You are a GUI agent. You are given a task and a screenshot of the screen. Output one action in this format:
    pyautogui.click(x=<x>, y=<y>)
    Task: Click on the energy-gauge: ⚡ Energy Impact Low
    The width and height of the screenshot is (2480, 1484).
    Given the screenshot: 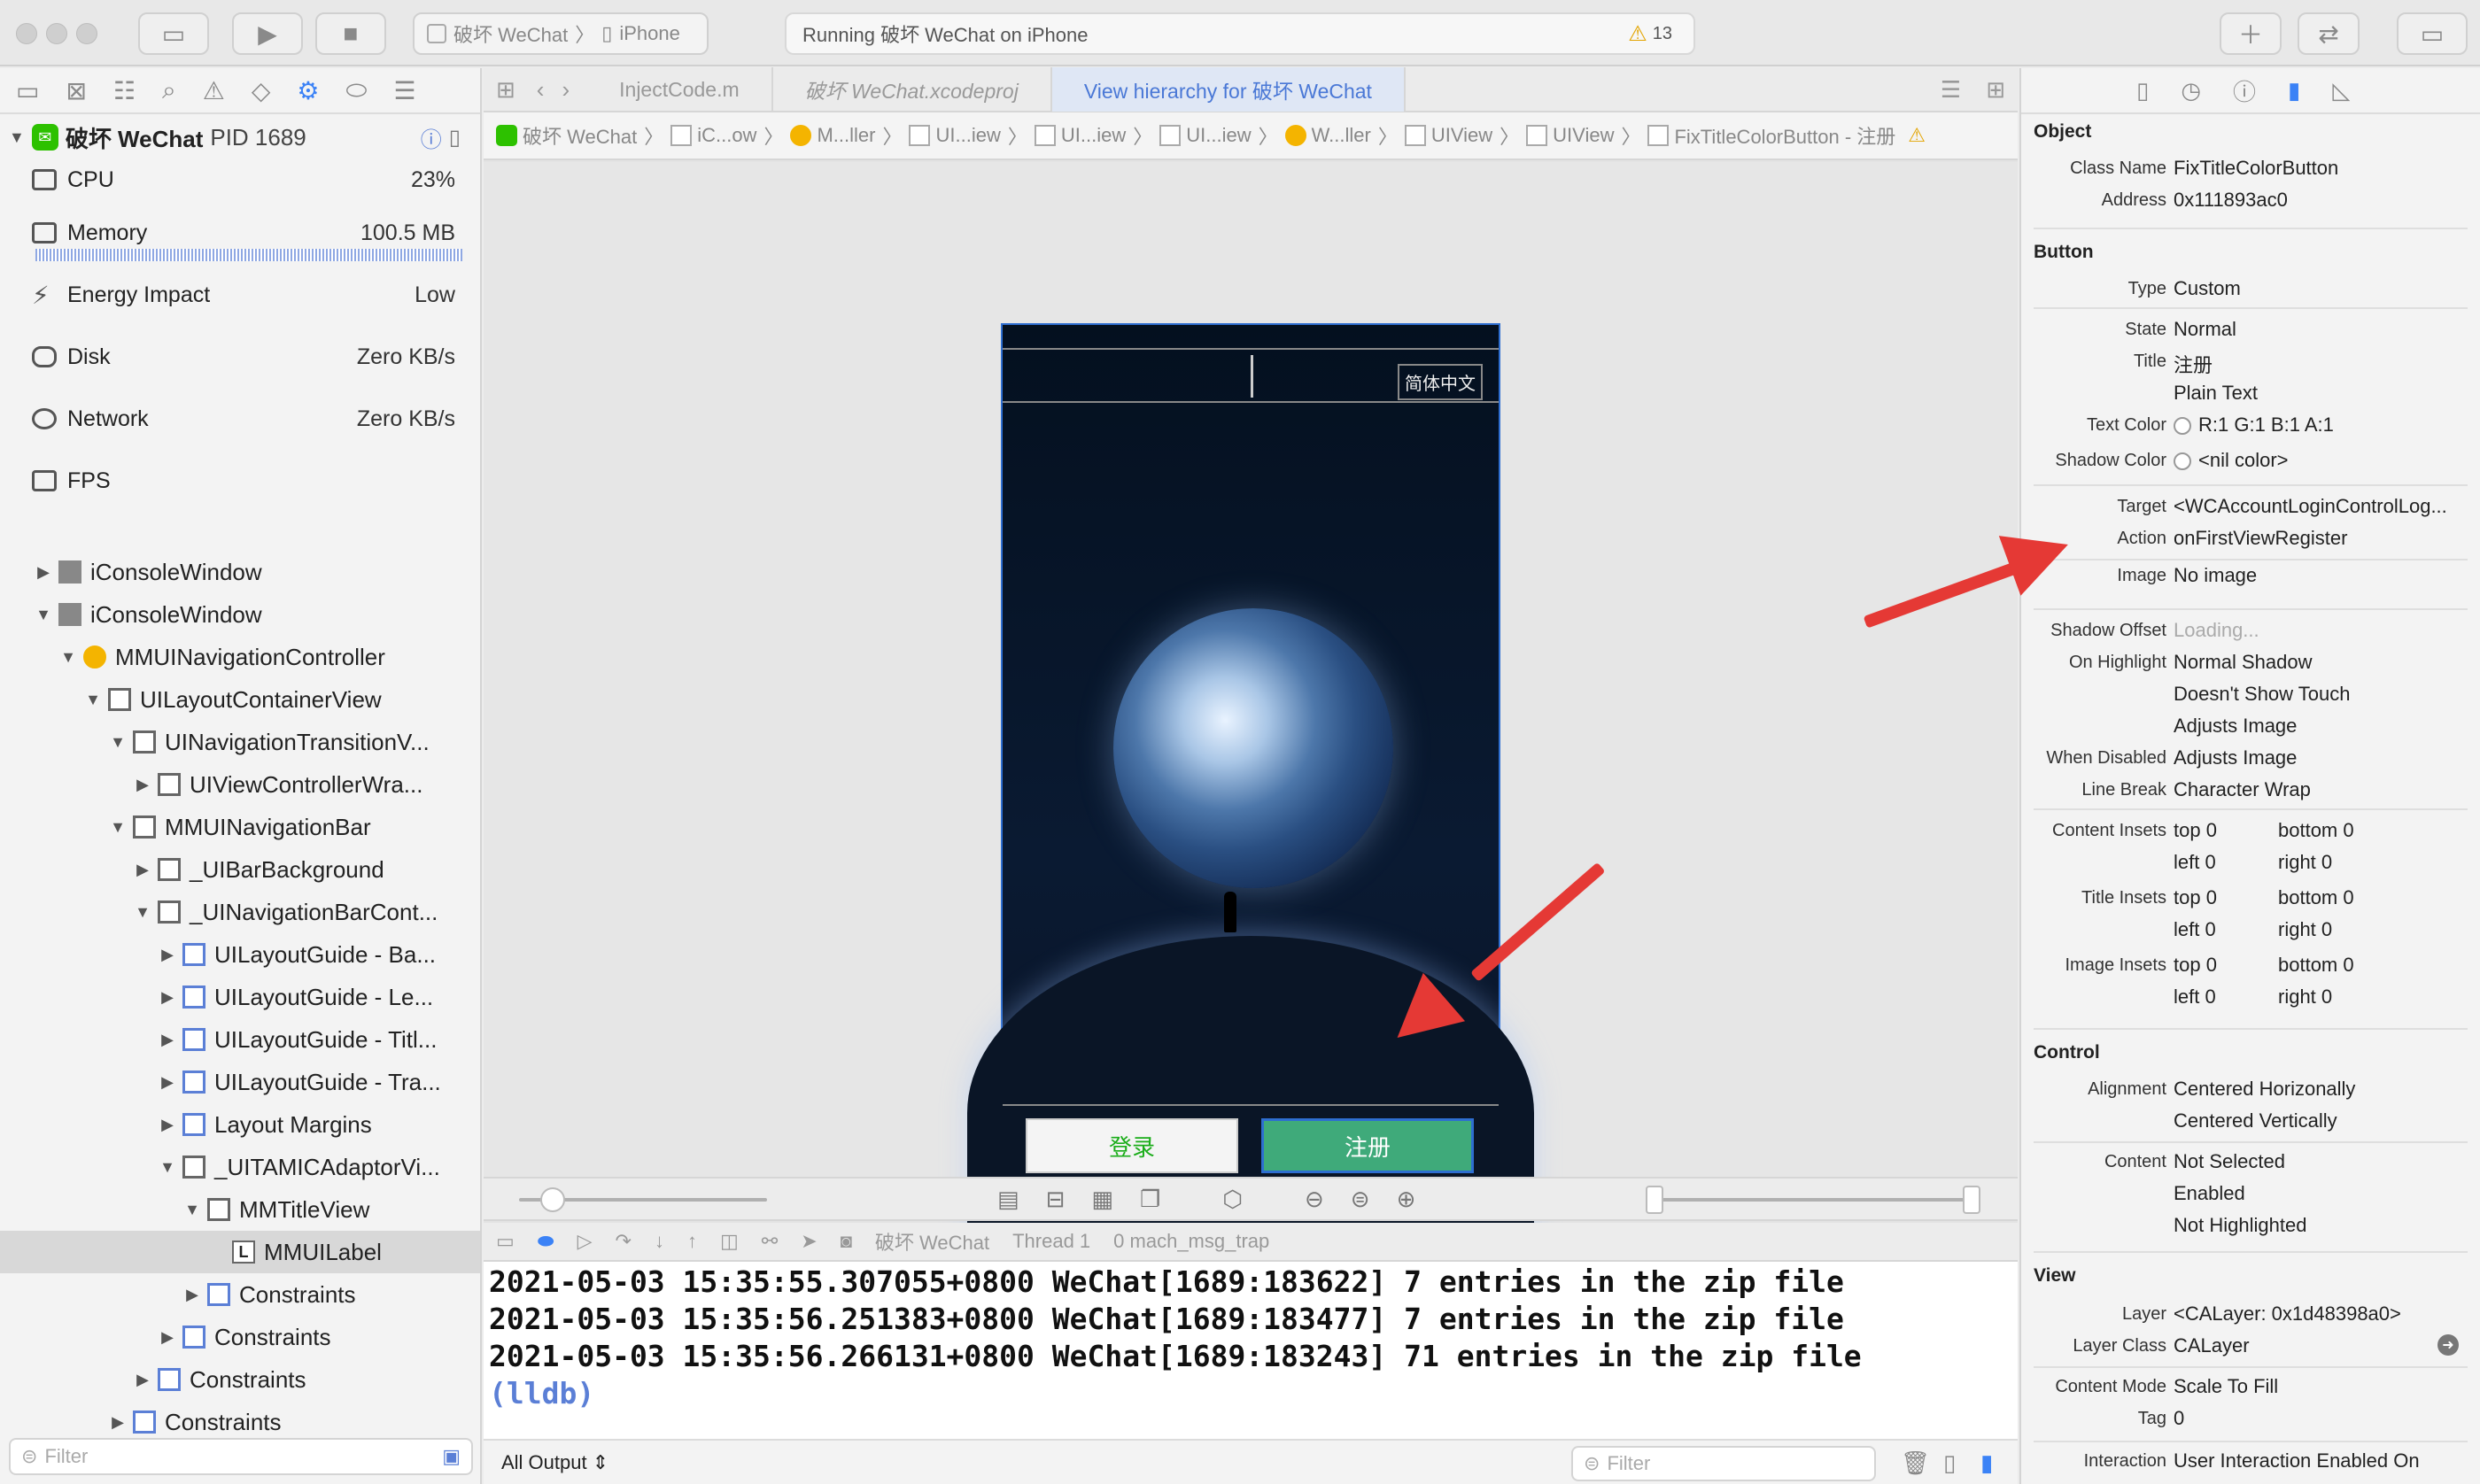 What is the action you would take?
    pyautogui.click(x=240, y=306)
    